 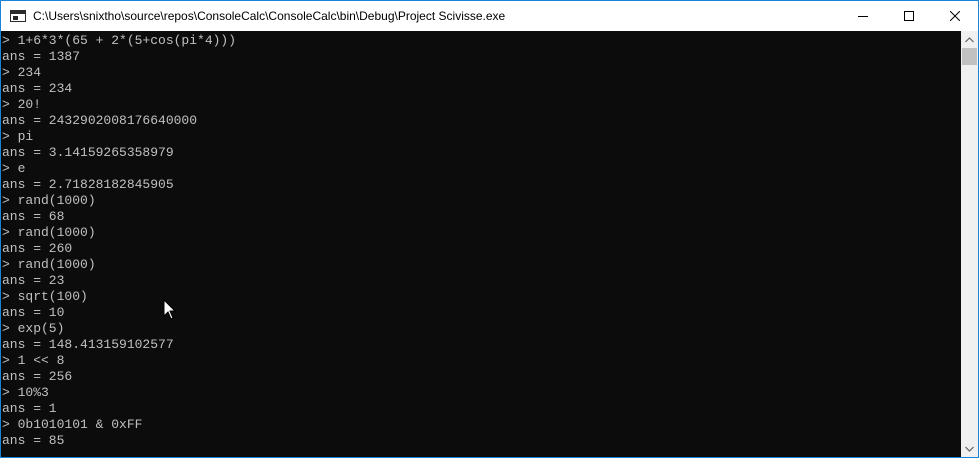 I want to click on console-input-line: > 234, so click(x=22, y=72).